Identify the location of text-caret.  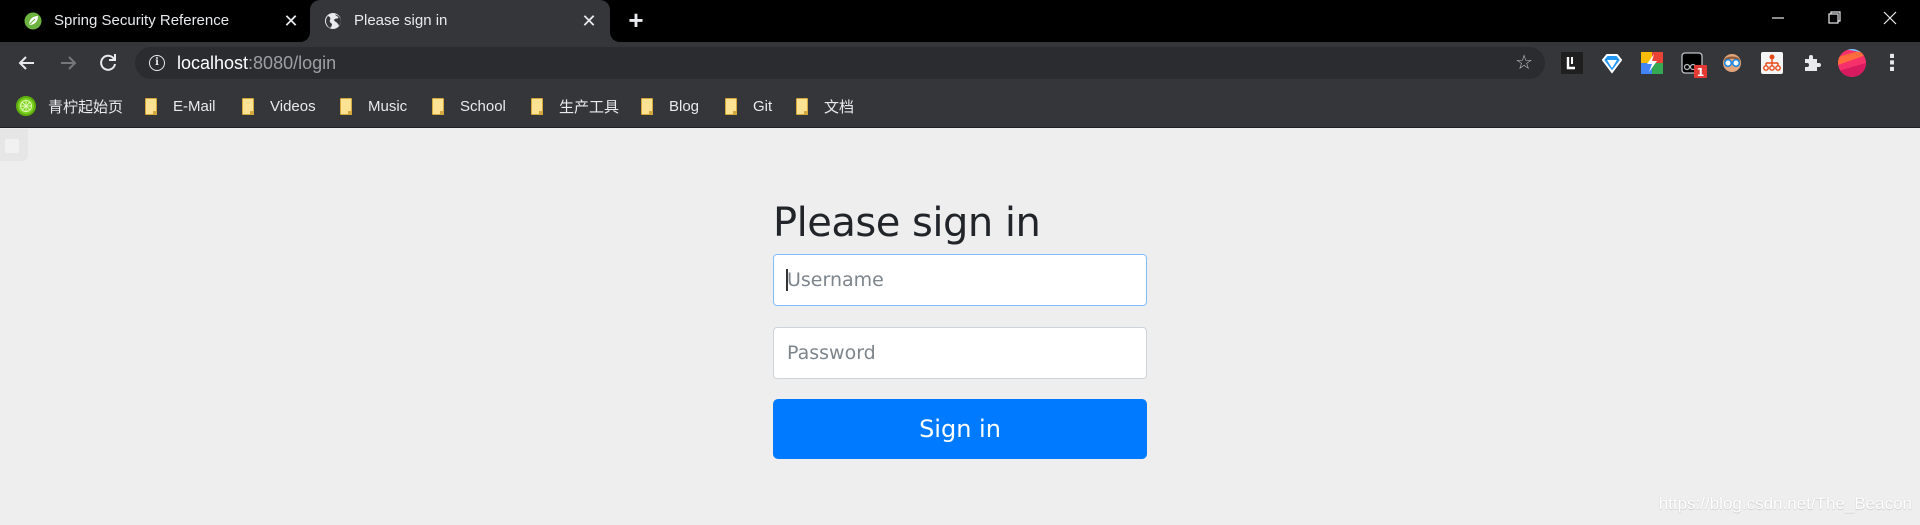
(787, 280).